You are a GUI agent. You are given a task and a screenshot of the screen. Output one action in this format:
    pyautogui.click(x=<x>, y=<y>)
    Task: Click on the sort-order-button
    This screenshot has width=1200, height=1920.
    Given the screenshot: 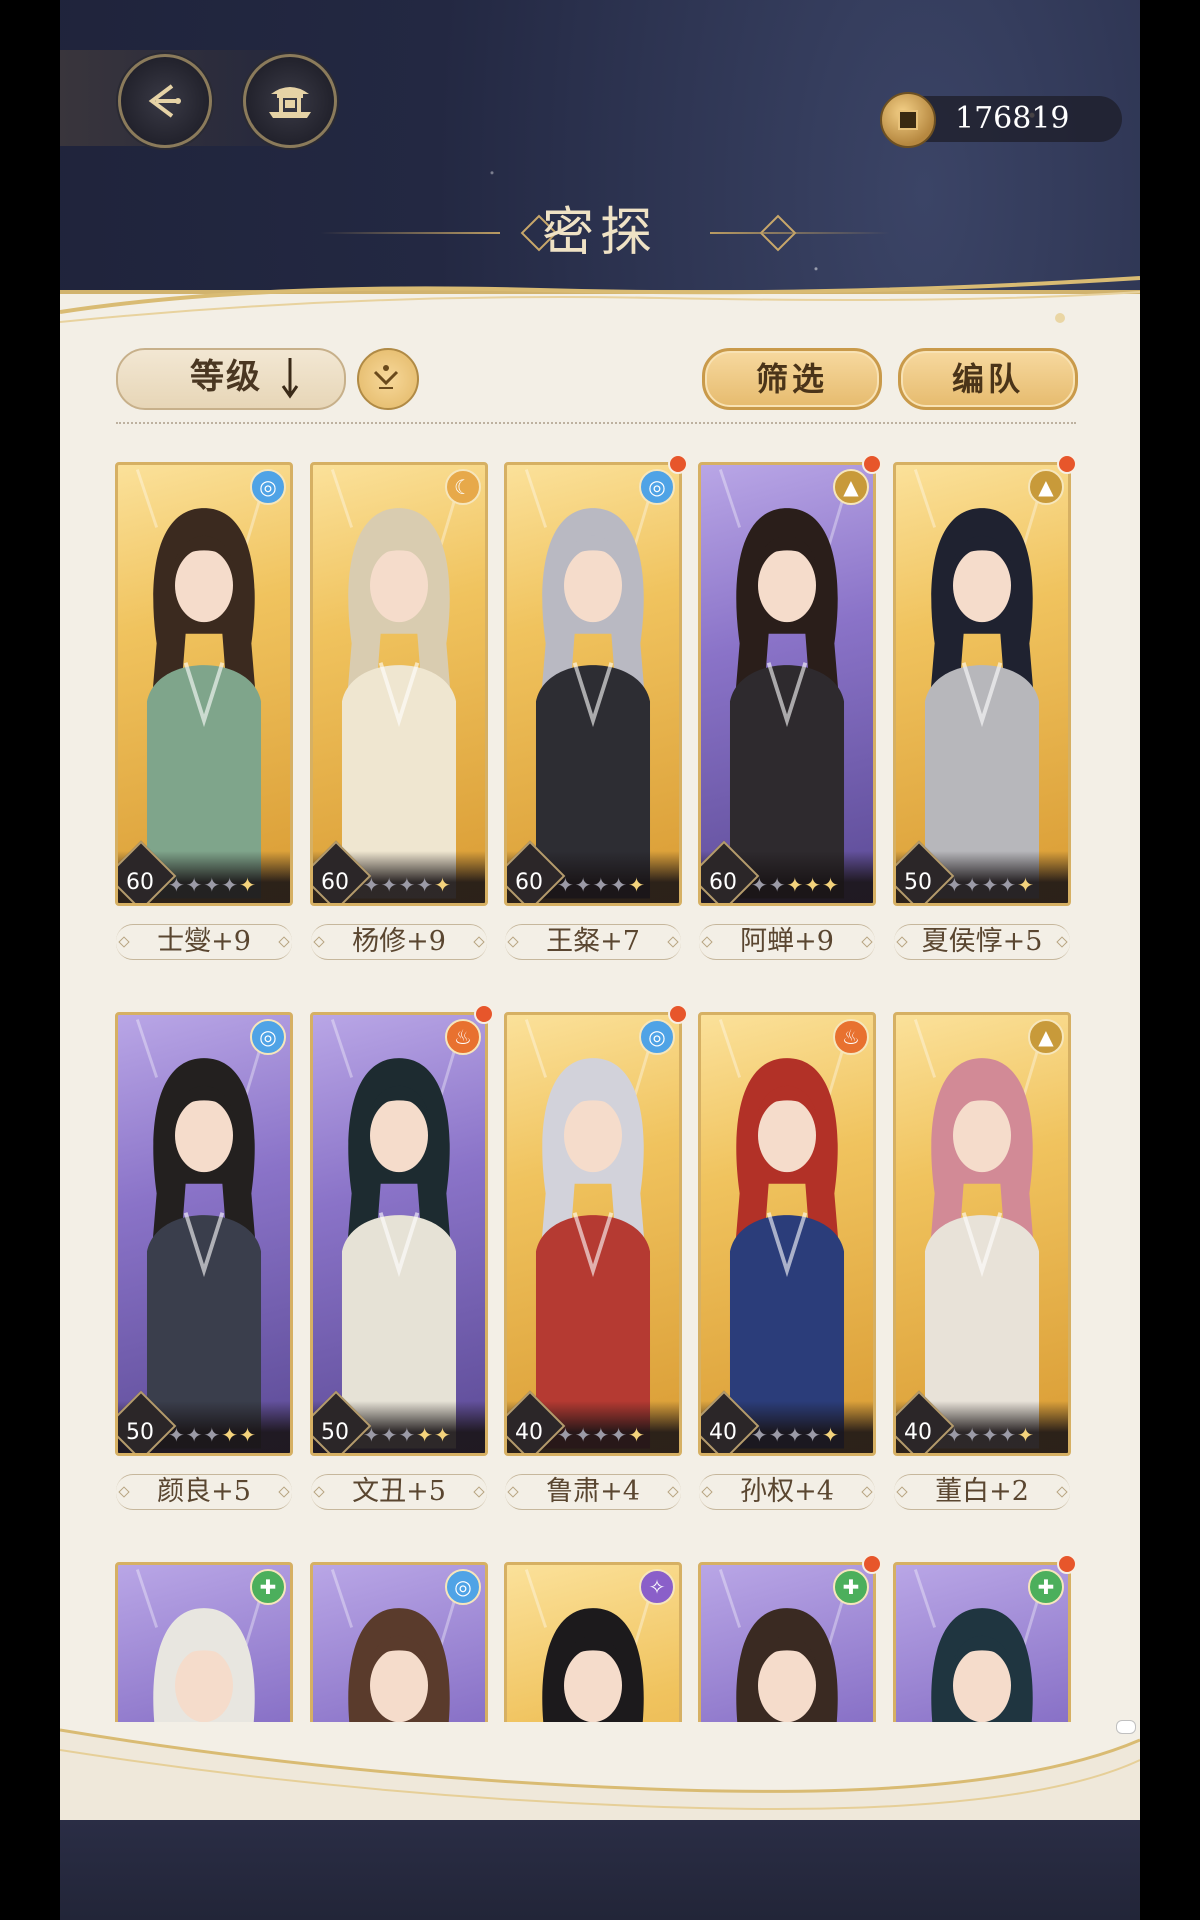 What is the action you would take?
    pyautogui.click(x=388, y=379)
    